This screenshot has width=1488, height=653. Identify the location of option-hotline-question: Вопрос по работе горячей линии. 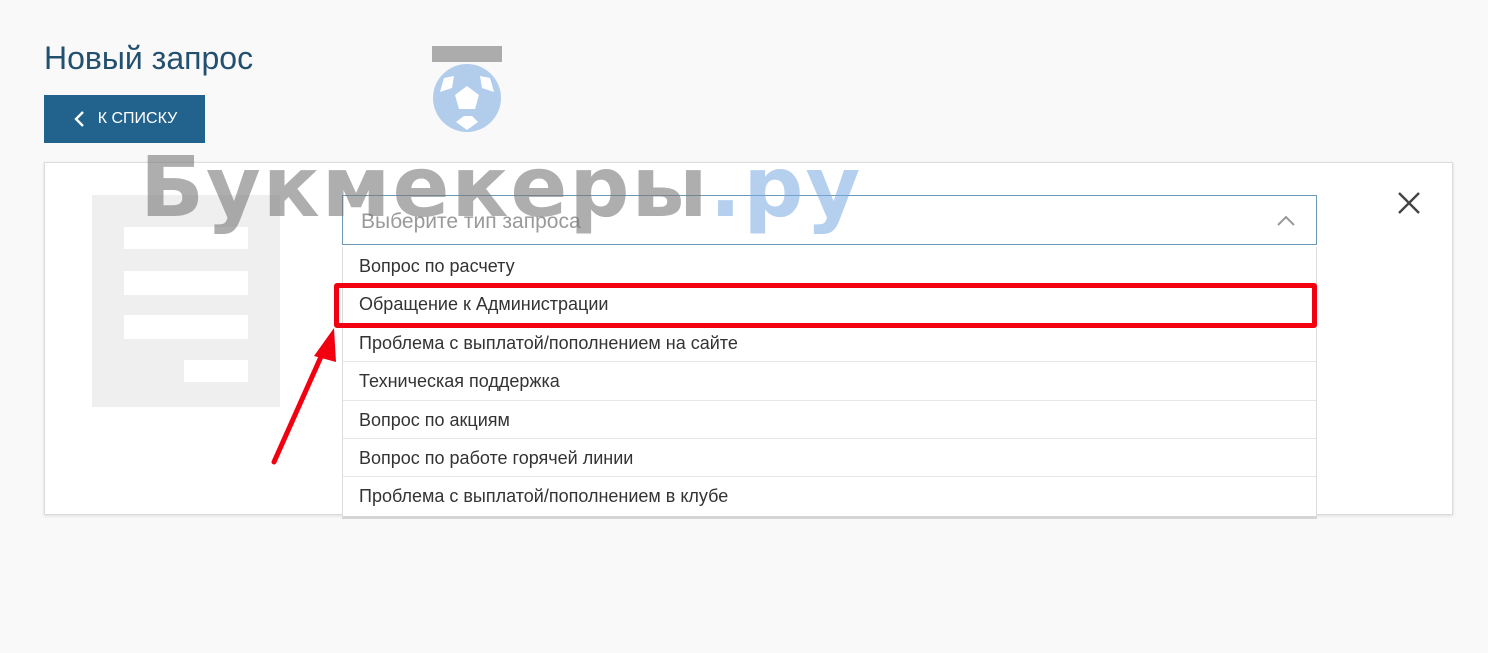
(829, 458).